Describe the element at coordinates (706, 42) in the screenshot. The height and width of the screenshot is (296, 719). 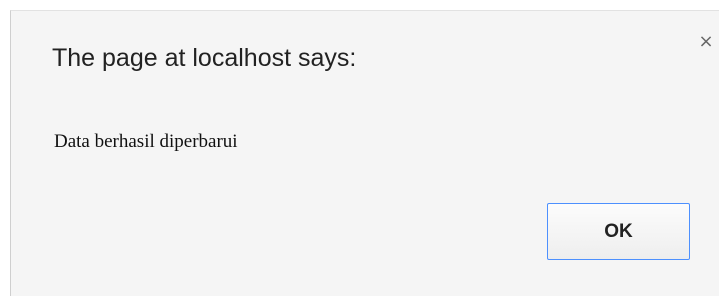
I see `close-icon: ×` at that location.